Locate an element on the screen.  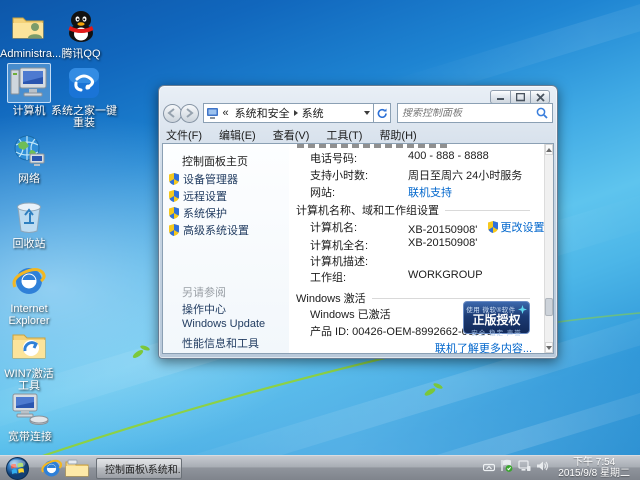
desktop-icon-qq: 腾讯QQ is located at coordinates (81, 33).